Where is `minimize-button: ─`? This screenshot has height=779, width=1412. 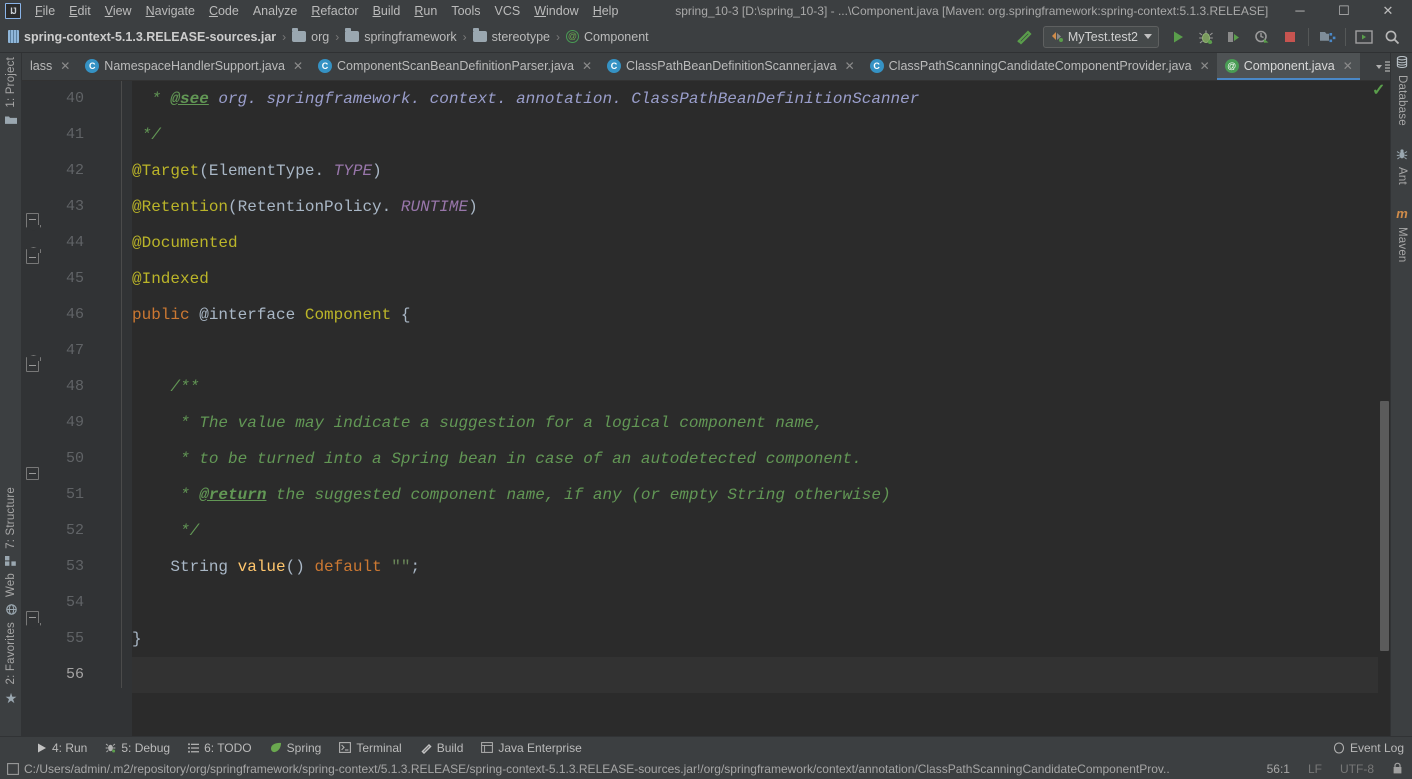 minimize-button: ─ is located at coordinates (1300, 10).